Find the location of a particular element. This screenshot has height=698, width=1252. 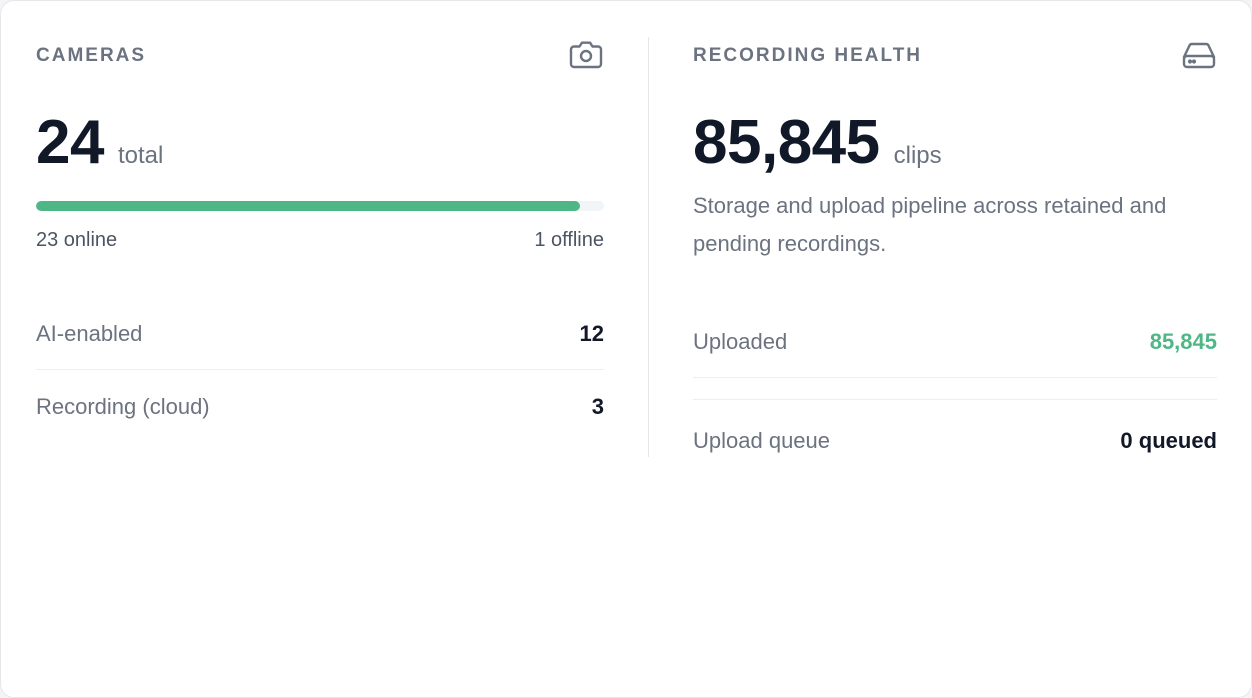

stat-value: 85,845 is located at coordinates (1183, 341).